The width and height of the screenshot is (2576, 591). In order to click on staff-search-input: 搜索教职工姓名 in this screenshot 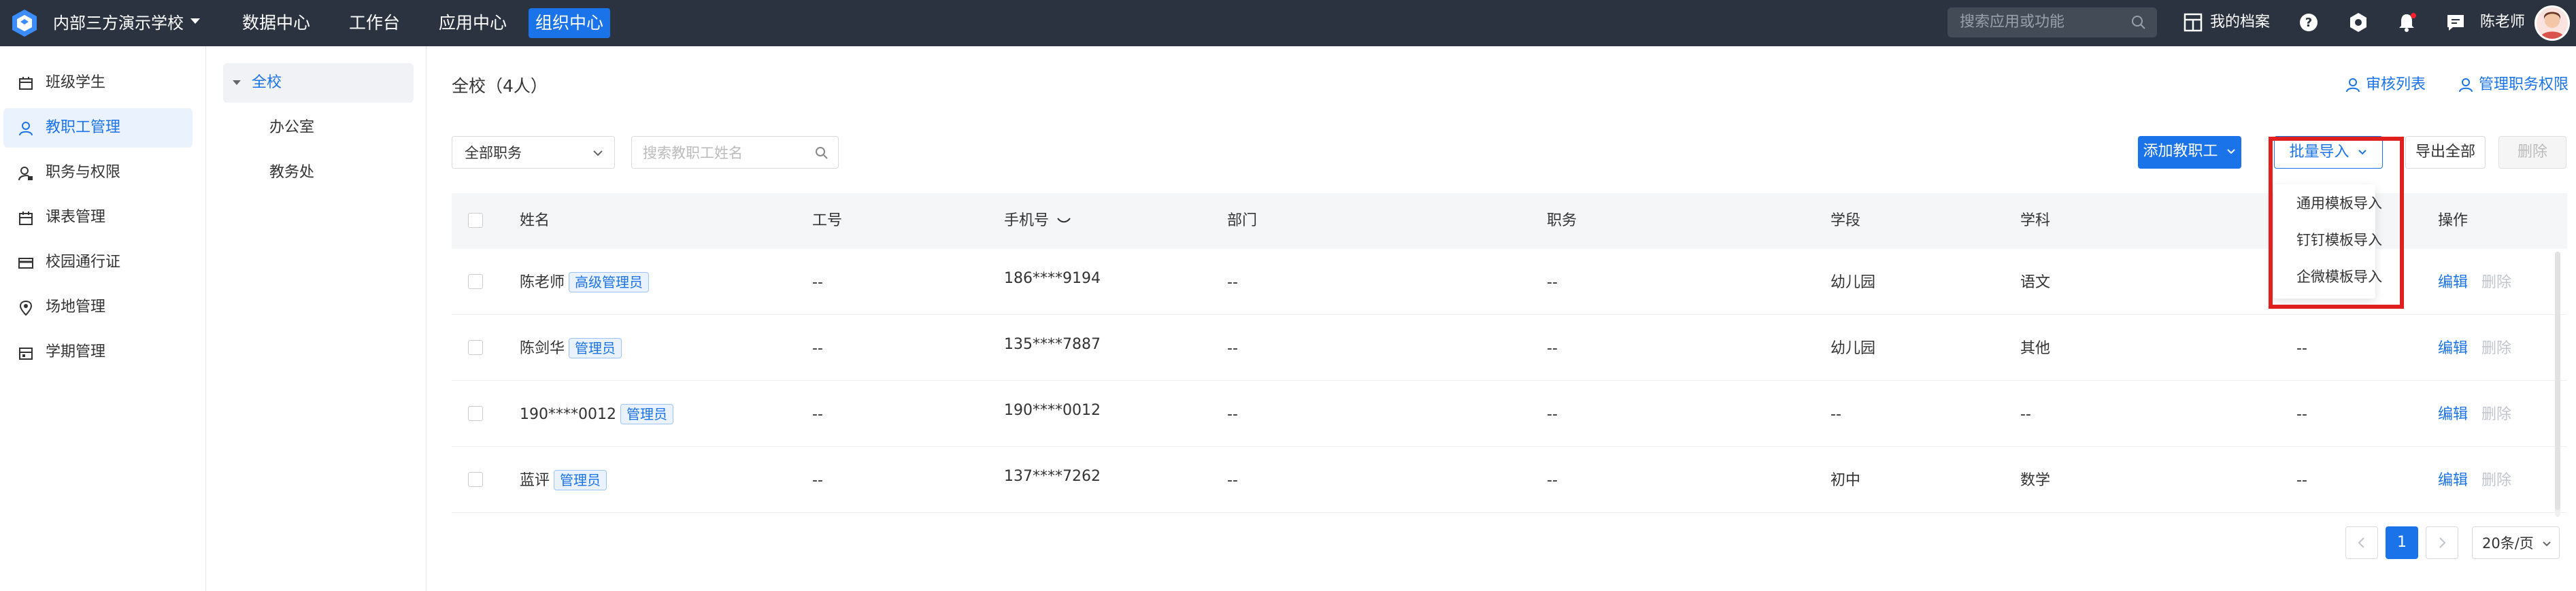, I will do `click(735, 152)`.